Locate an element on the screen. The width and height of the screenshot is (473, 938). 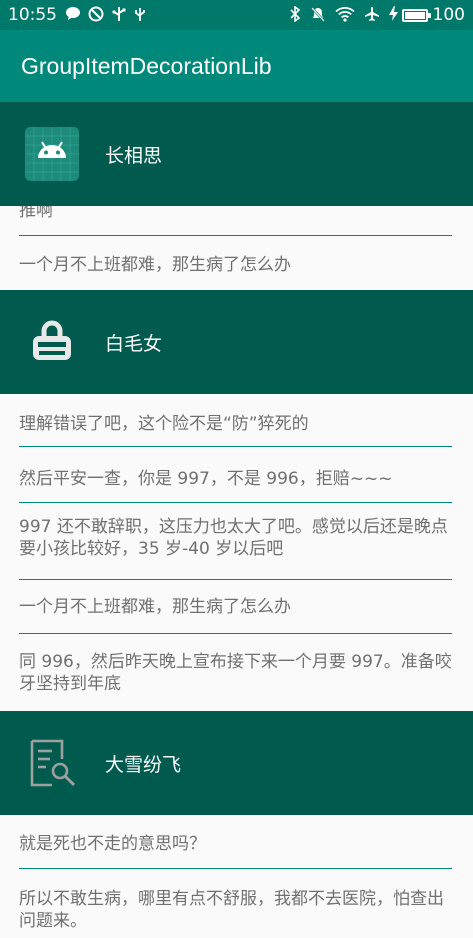
do-not-disturb-icon is located at coordinates (96, 15).